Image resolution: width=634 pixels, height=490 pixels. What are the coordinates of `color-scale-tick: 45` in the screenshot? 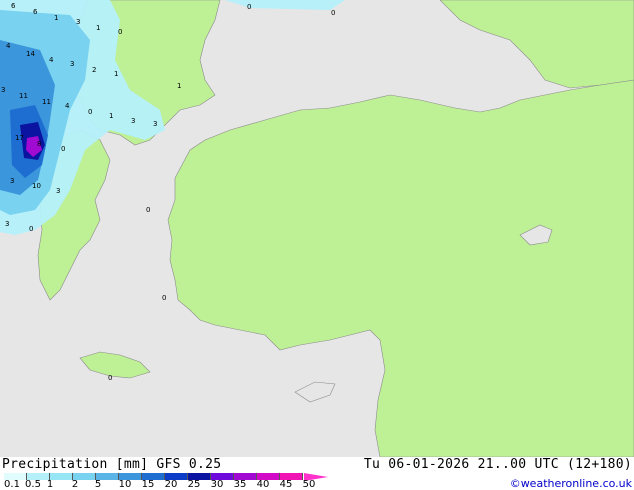 It's located at (286, 484).